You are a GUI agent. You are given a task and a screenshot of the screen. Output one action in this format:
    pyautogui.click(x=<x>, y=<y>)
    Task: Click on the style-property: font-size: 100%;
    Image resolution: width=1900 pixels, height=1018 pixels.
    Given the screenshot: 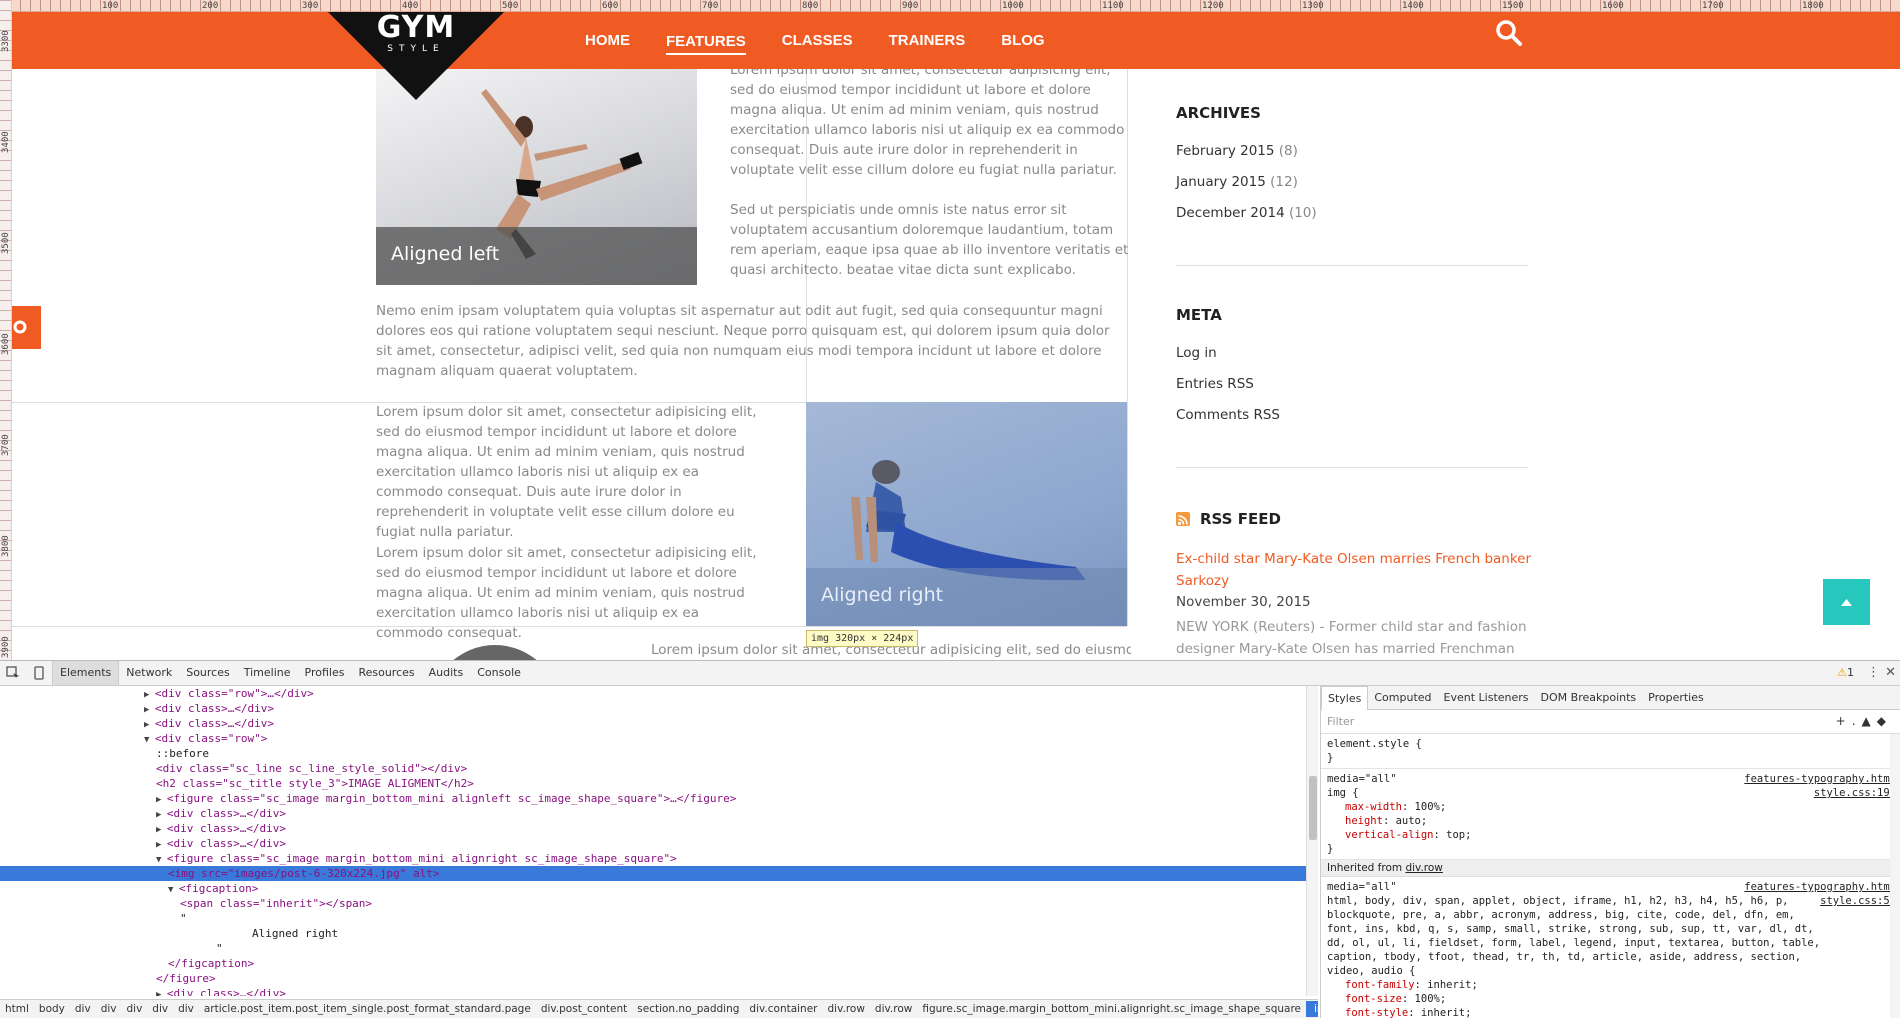 What is the action you would take?
    pyautogui.click(x=1610, y=999)
    